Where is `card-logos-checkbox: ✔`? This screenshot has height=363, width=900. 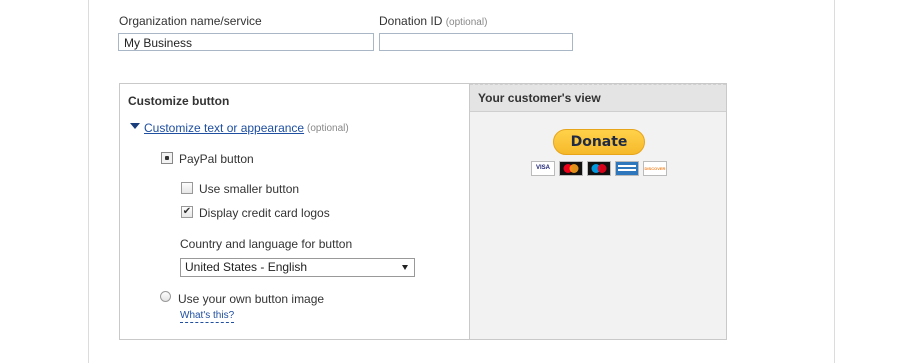 card-logos-checkbox: ✔ is located at coordinates (187, 212).